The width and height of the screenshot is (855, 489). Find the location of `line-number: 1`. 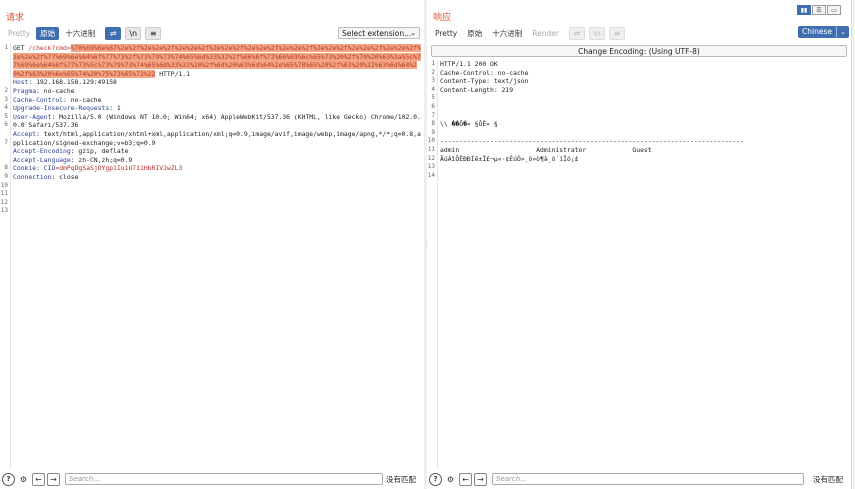

line-number: 1 is located at coordinates (6, 47).